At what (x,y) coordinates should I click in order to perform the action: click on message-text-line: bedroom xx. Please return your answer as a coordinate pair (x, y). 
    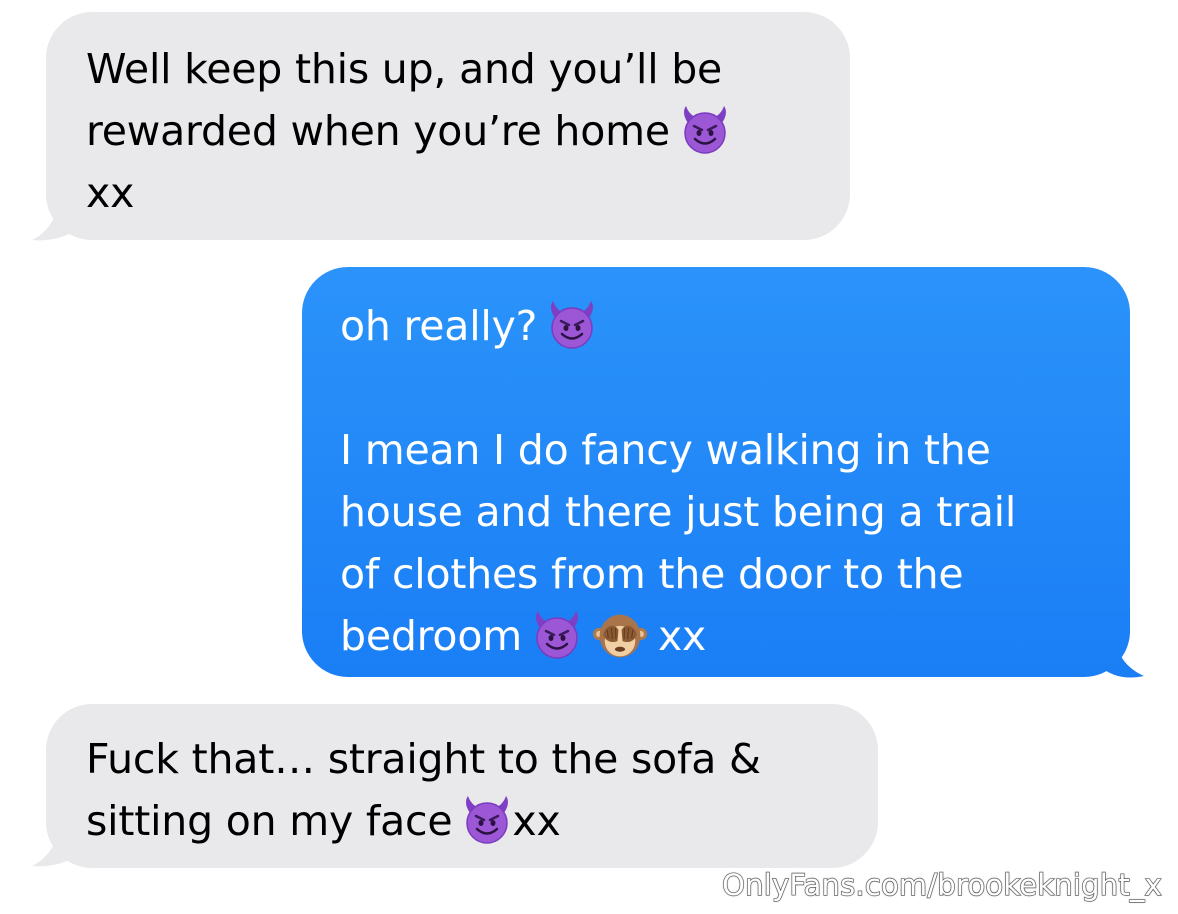
    Looking at the image, I should click on (720, 636).